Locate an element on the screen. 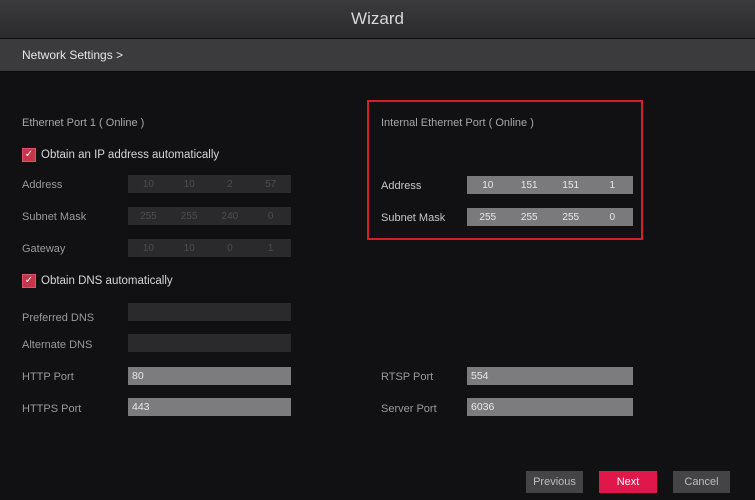 The image size is (755, 500). subnet-octet: 0 is located at coordinates (270, 216).